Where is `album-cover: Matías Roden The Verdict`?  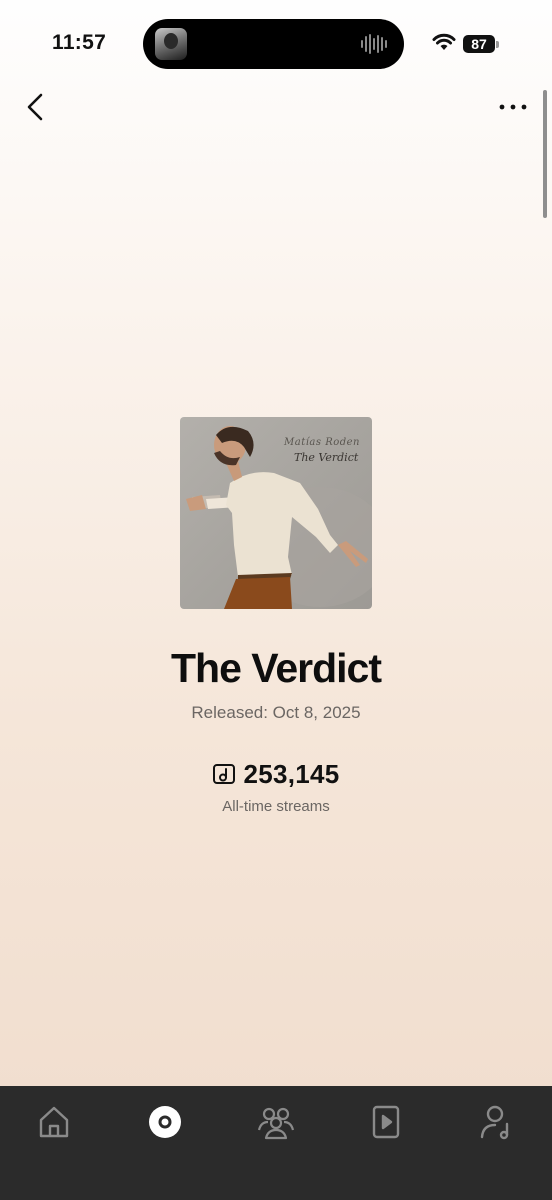
album-cover: Matías Roden The Verdict is located at coordinates (276, 513).